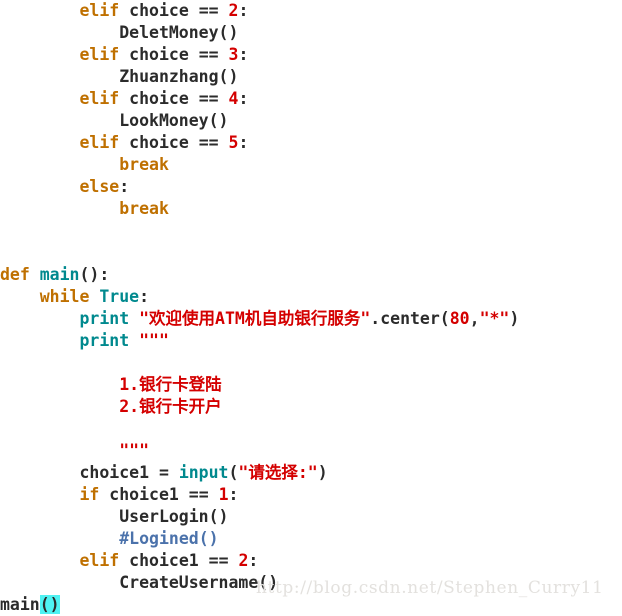 The width and height of the screenshot is (622, 616). What do you see at coordinates (159, 494) in the screenshot?
I see `code-token-plain: choice1 ==` at bounding box center [159, 494].